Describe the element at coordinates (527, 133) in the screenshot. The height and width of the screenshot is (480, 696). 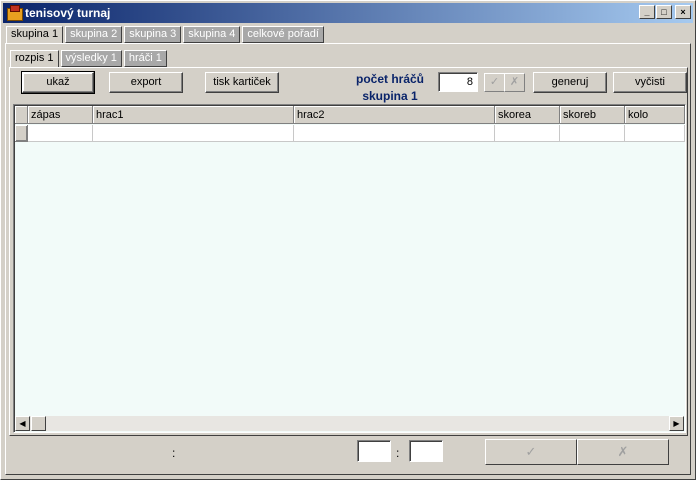
I see `cell-skorea` at that location.